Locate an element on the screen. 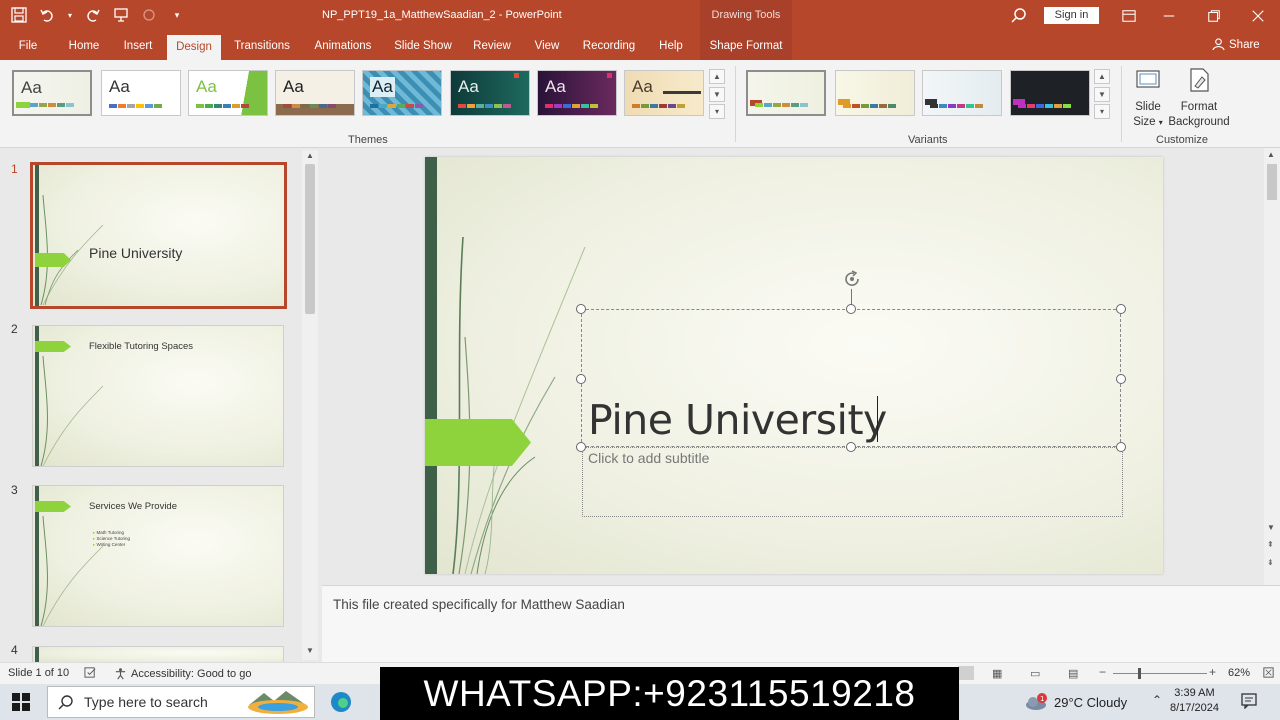 This screenshot has width=1280, height=720. tab-insert: Insert is located at coordinates (138, 46).